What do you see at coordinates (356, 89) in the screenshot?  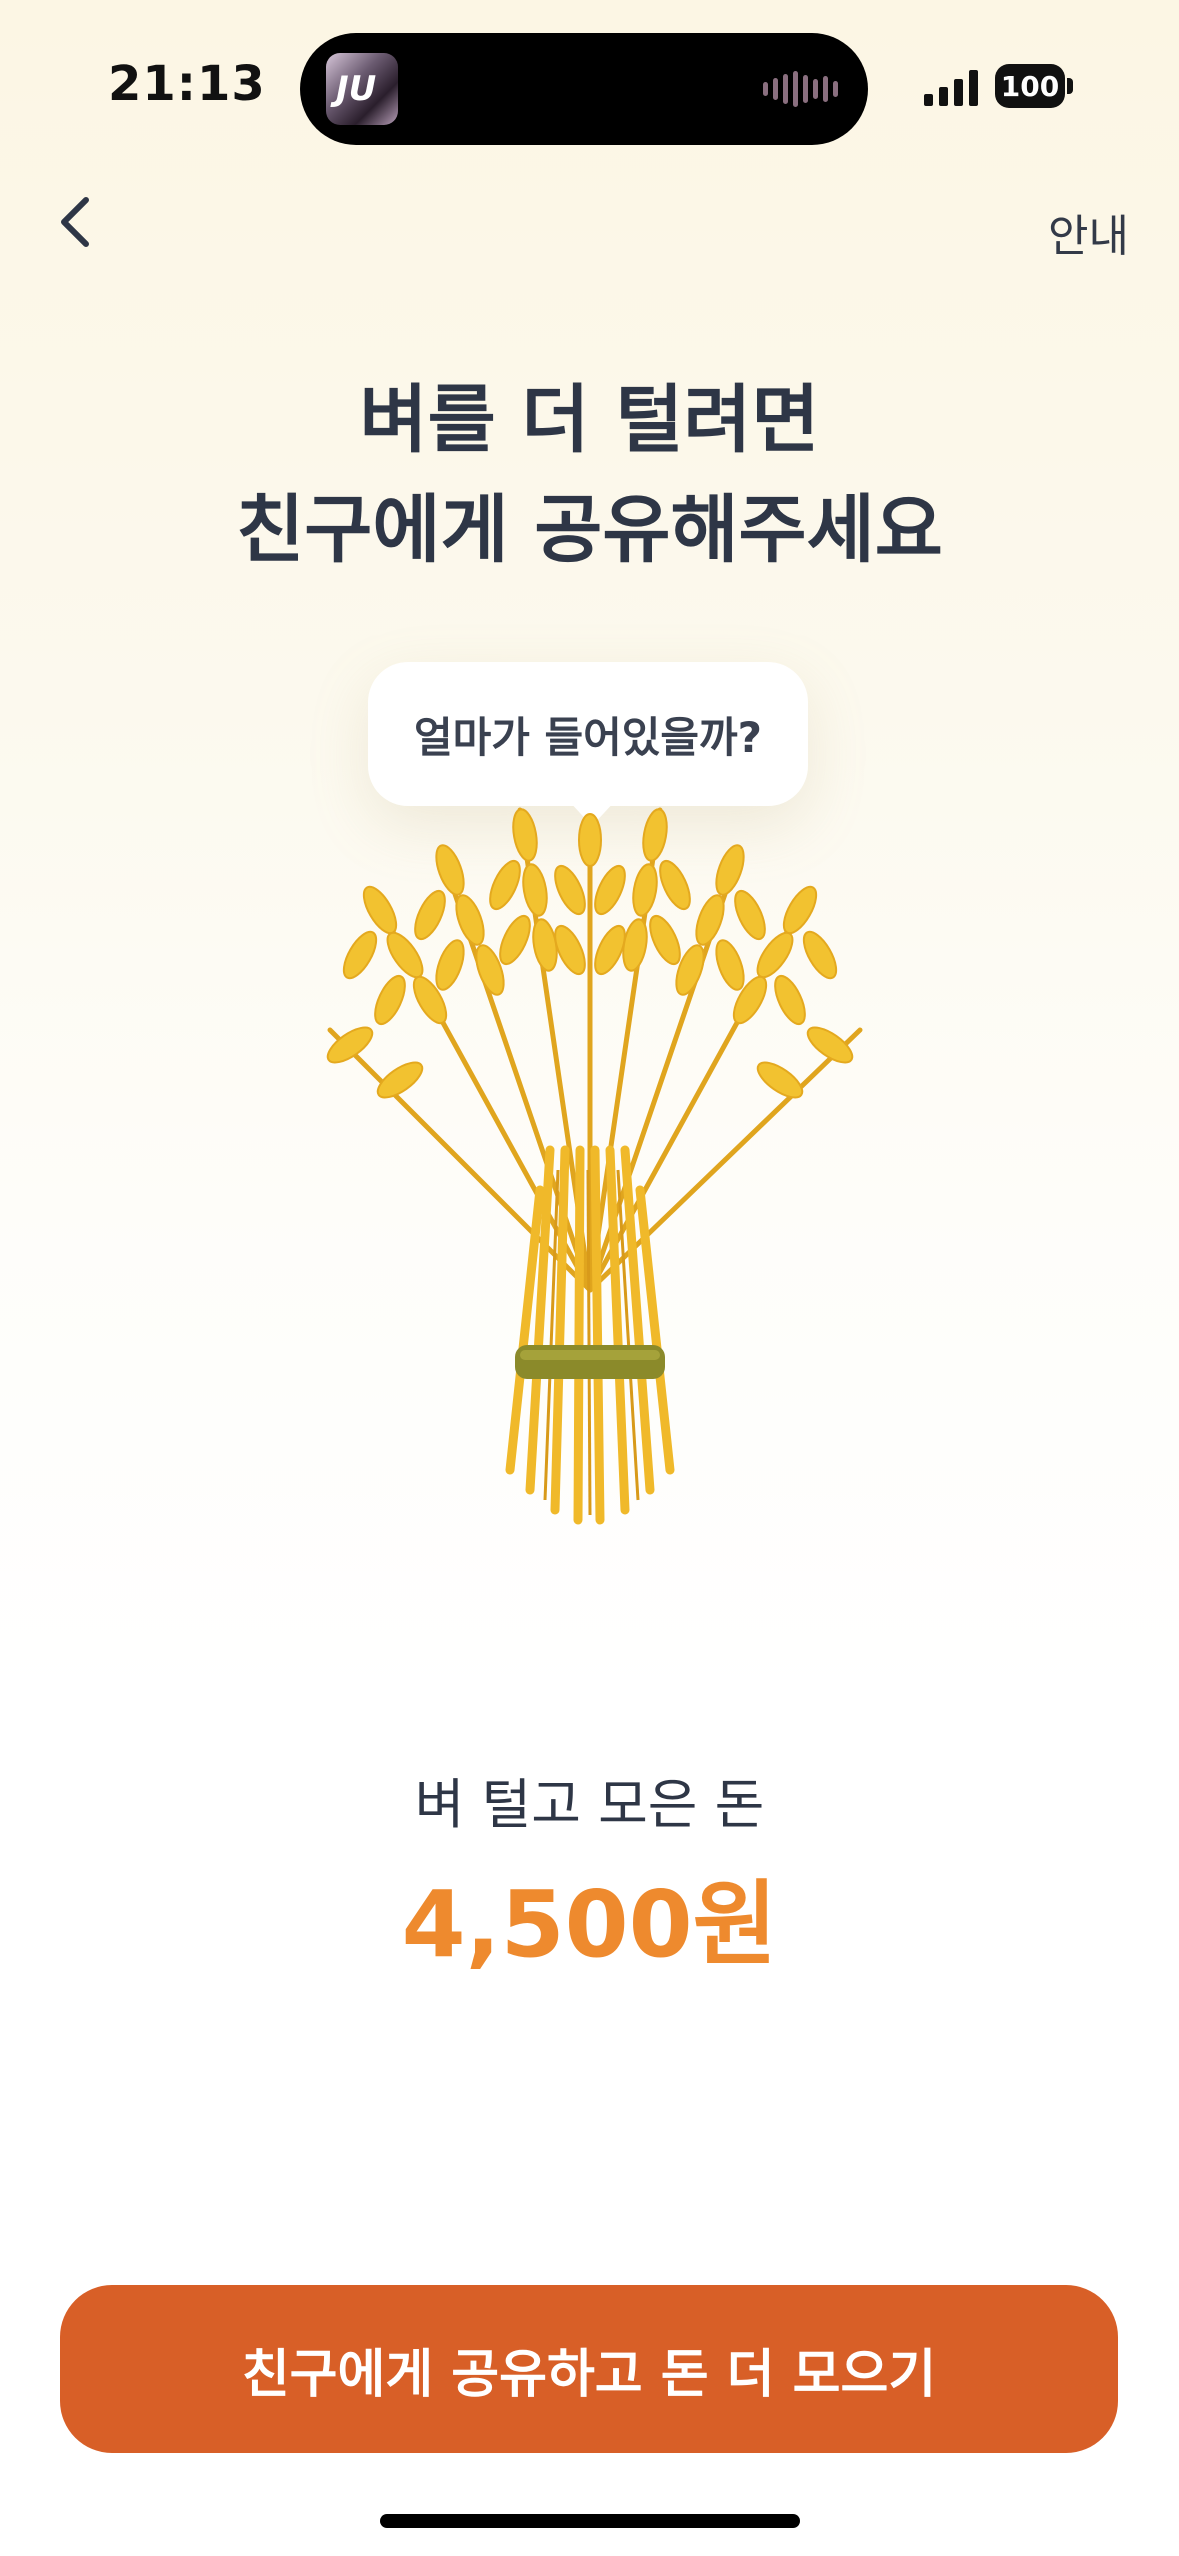 I see `now-playing-art-text: JU` at bounding box center [356, 89].